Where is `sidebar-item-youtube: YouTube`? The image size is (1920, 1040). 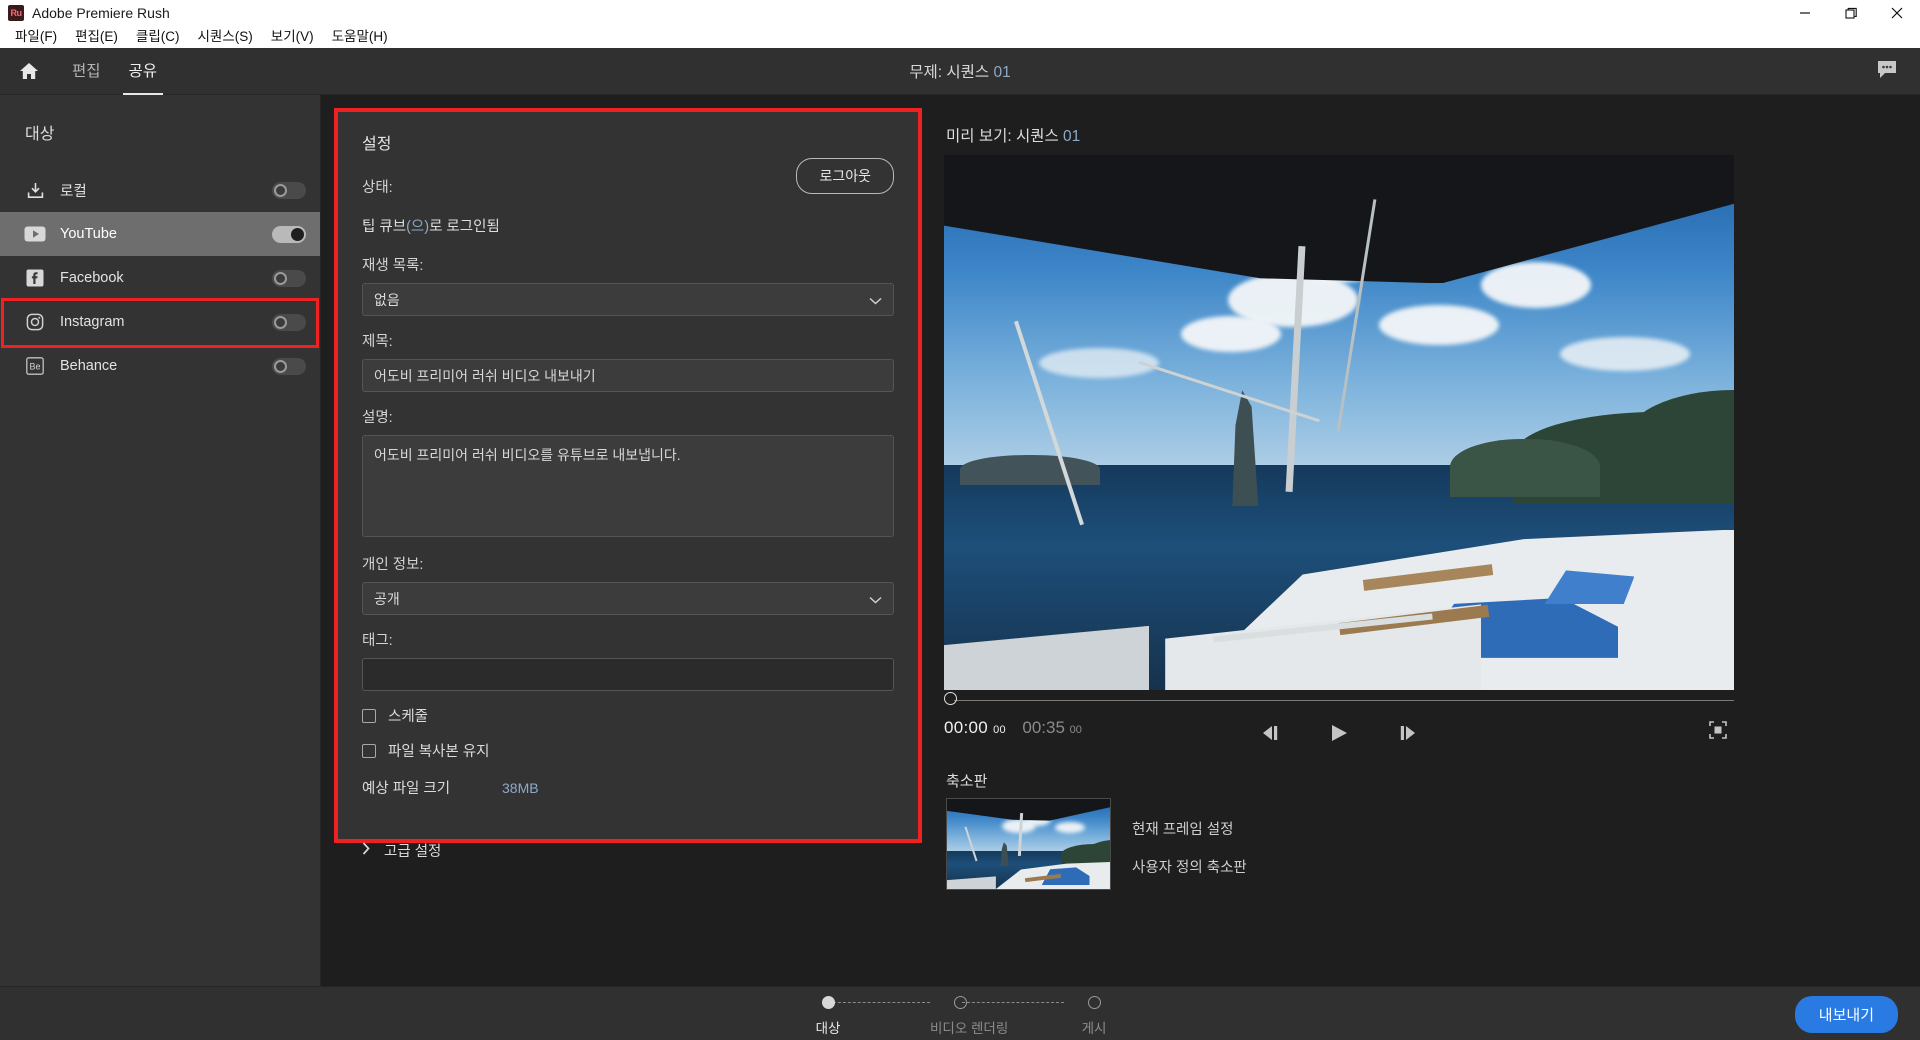
sidebar-item-youtube: YouTube is located at coordinates (160, 234).